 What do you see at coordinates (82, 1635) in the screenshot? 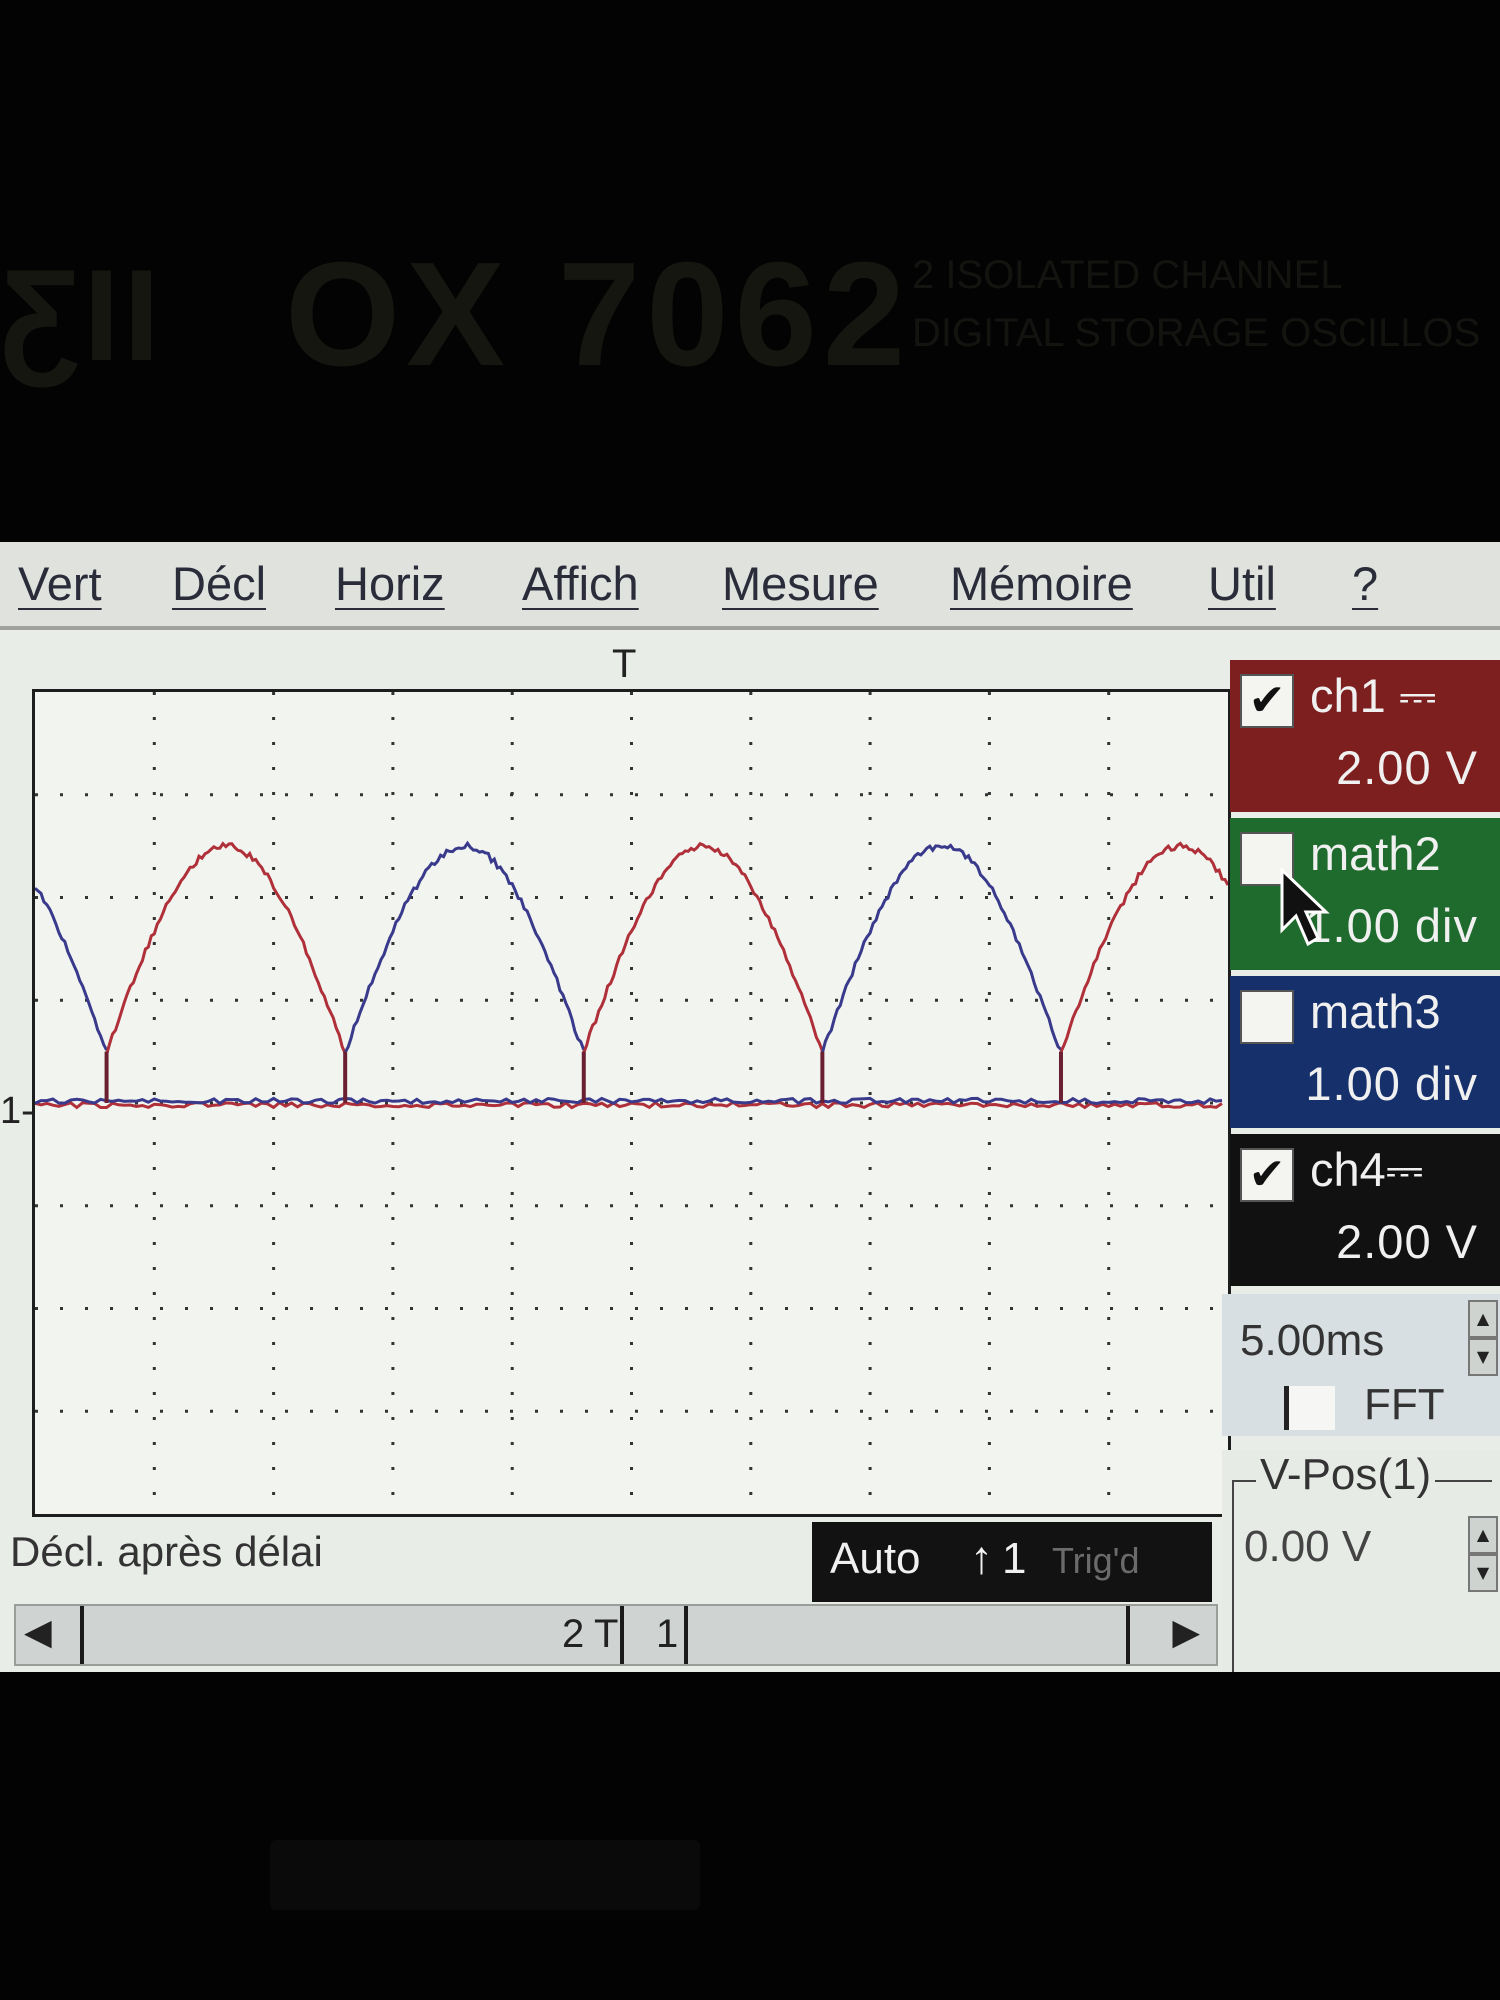
I see `scroll-window-start` at bounding box center [82, 1635].